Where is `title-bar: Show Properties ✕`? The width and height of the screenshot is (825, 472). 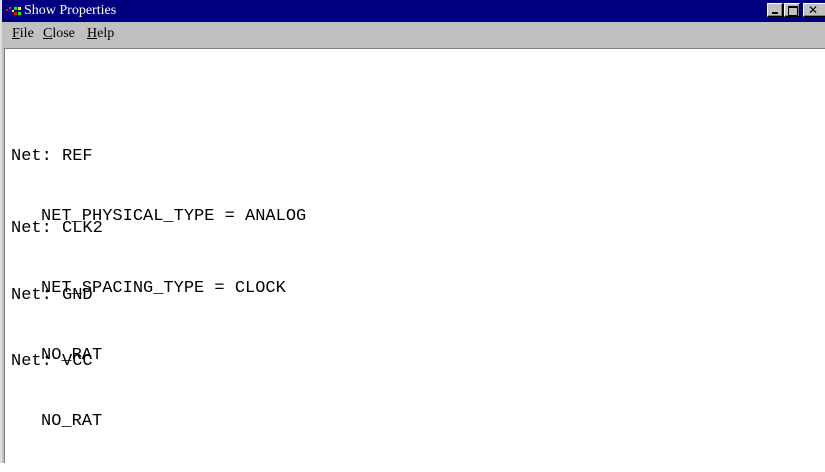
title-bar: Show Properties ✕ is located at coordinates (413, 11).